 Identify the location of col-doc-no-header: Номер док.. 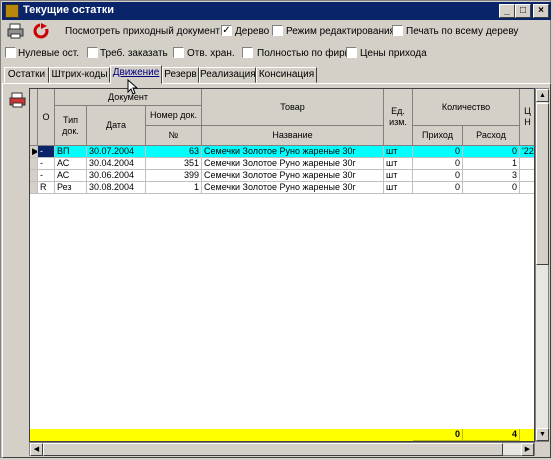
(174, 116).